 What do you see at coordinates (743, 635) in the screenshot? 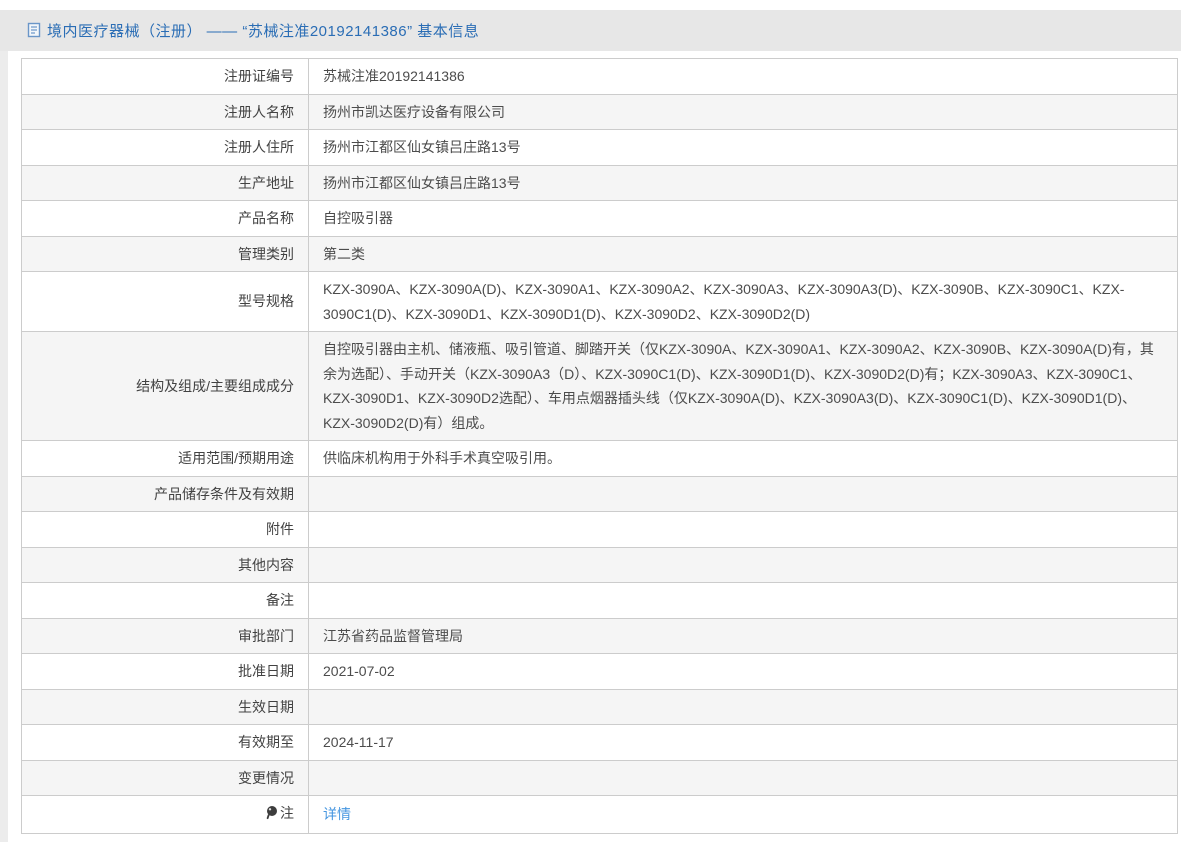
I see `row-value: 江苏省药品监督管理局` at bounding box center [743, 635].